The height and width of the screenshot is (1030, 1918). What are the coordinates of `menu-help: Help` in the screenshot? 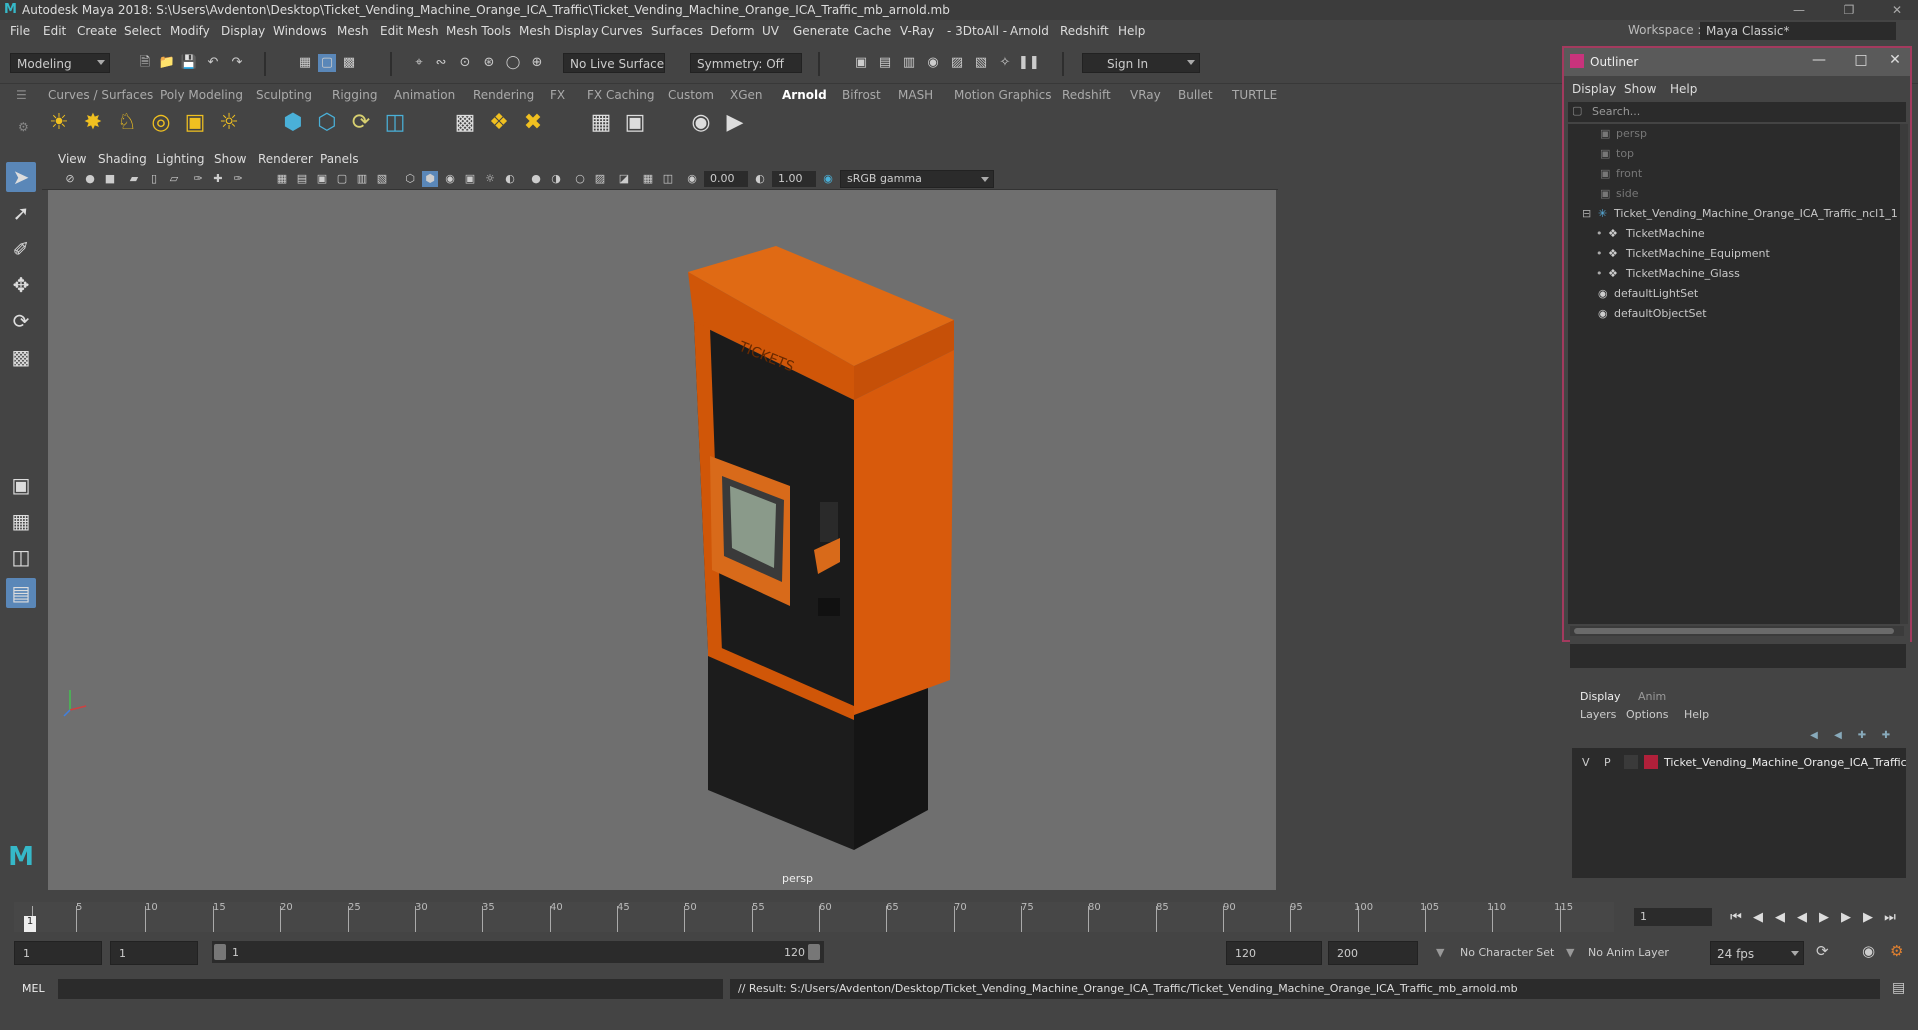 It's located at (1131, 31).